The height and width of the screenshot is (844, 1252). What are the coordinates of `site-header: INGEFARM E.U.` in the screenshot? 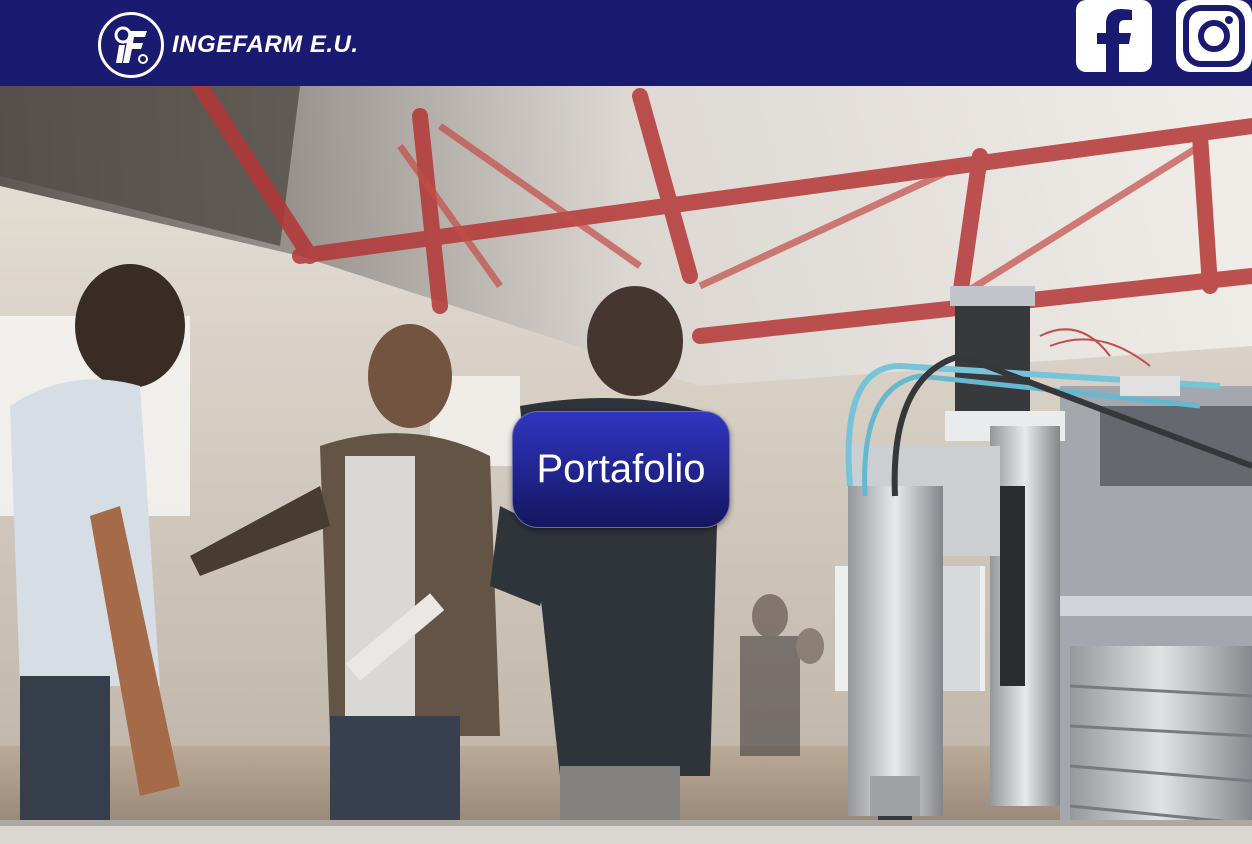 It's located at (626, 43).